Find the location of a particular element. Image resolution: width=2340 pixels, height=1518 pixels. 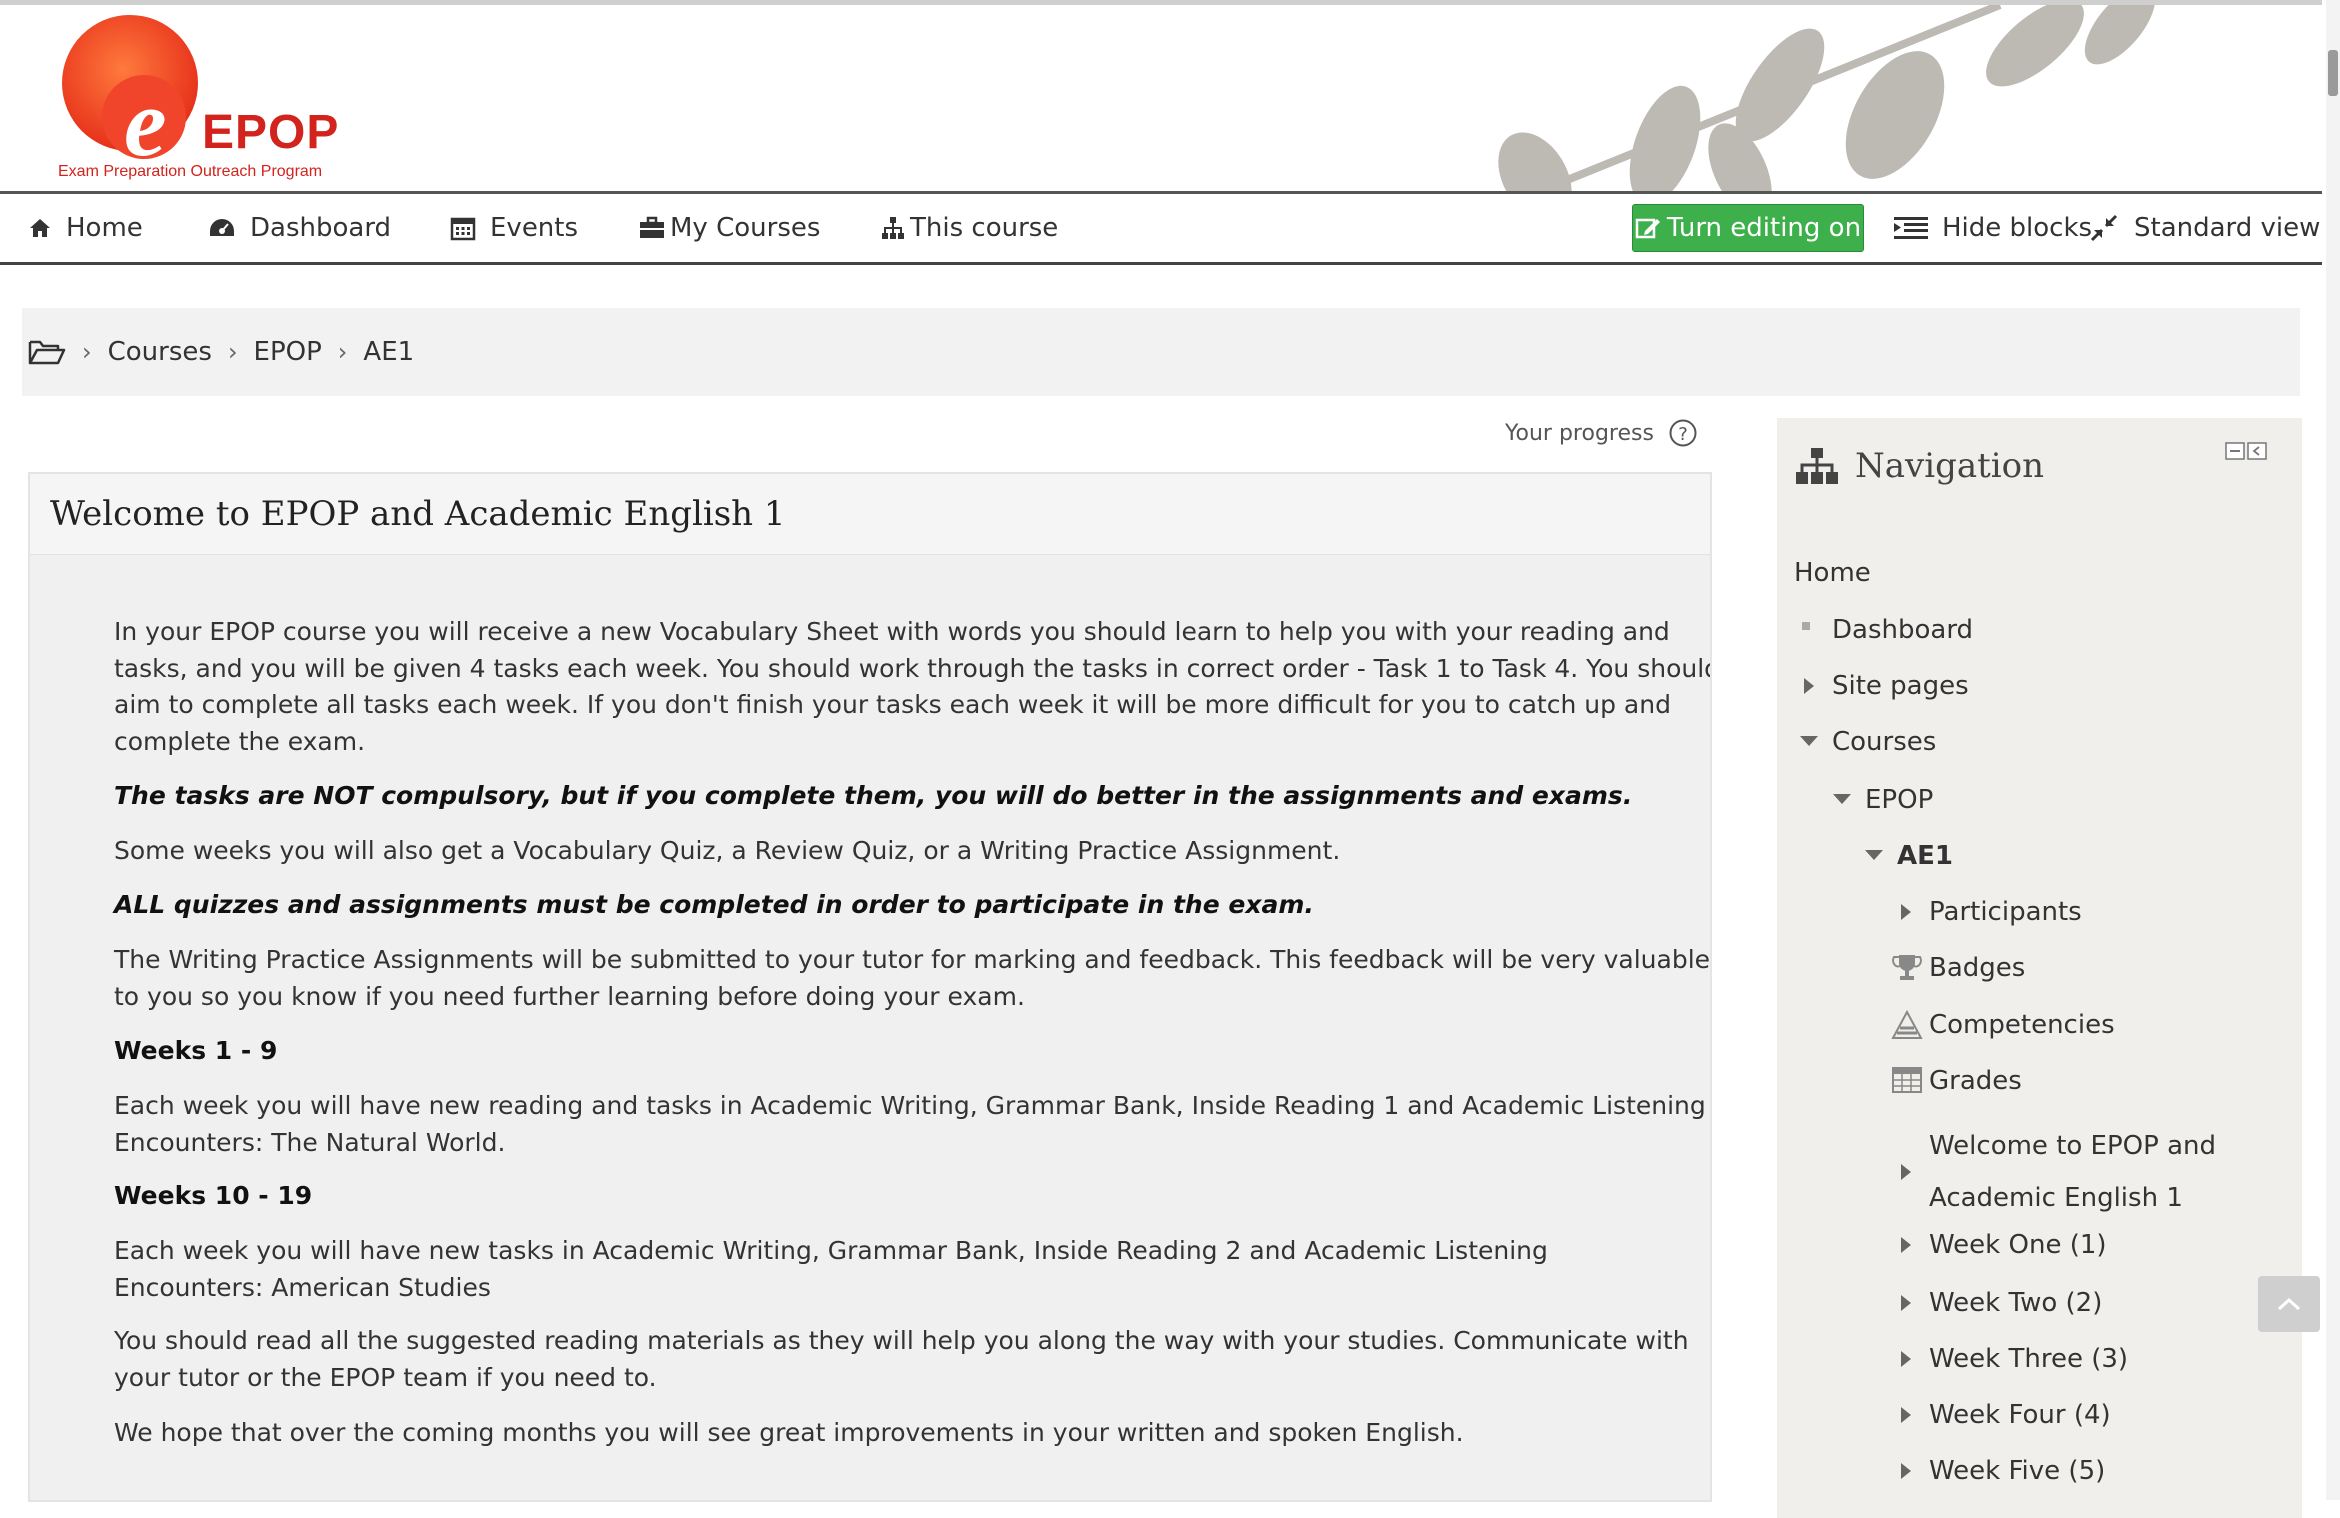

nav-tree-home-label: Home is located at coordinates (1832, 573).